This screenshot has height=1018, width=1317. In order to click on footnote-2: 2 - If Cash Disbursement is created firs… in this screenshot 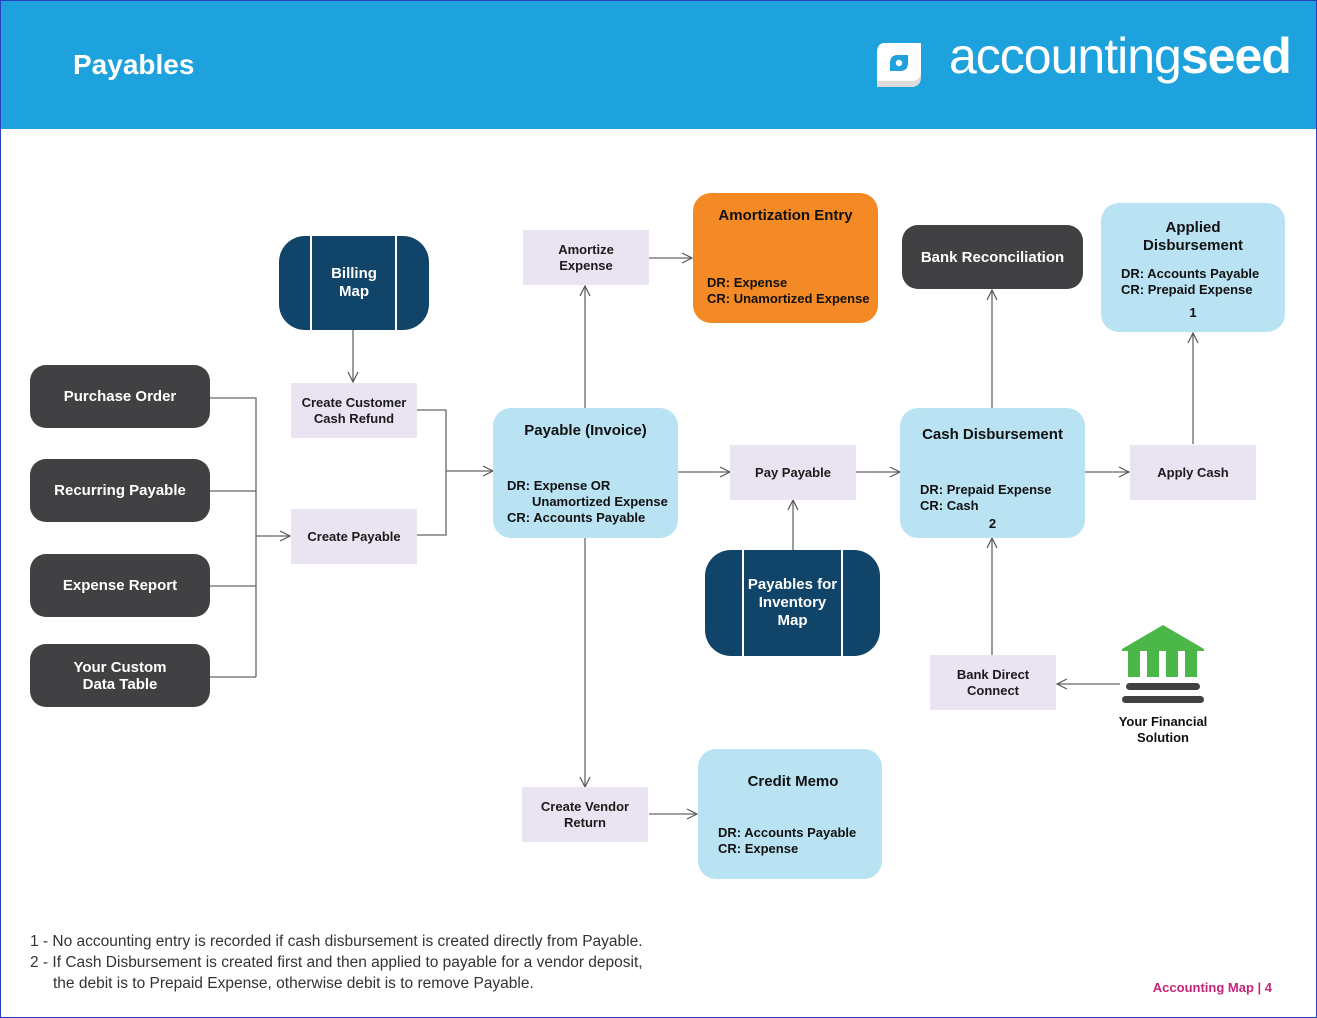, I will do `click(336, 962)`.